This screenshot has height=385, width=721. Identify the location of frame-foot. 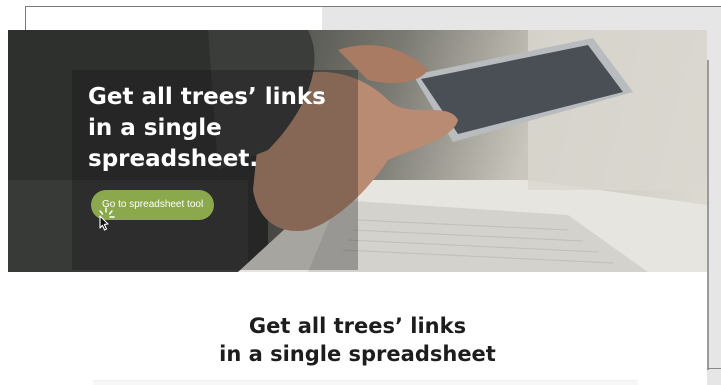
(714, 368).